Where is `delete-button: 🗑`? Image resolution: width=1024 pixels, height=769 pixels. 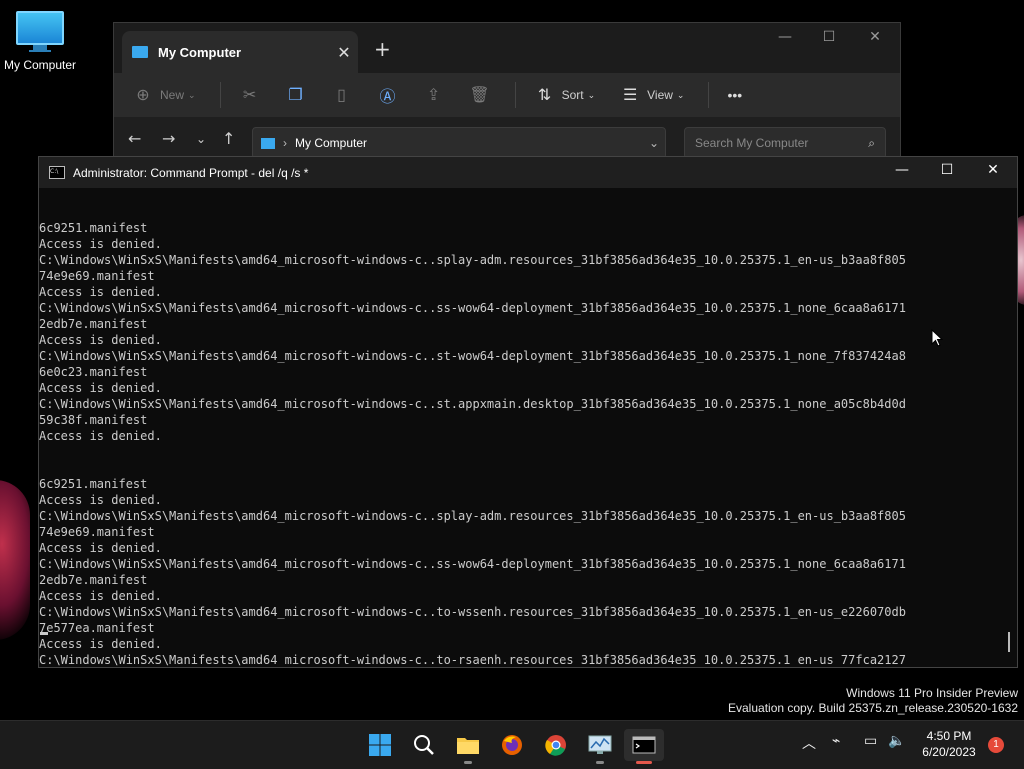 delete-button: 🗑 is located at coordinates (480, 95).